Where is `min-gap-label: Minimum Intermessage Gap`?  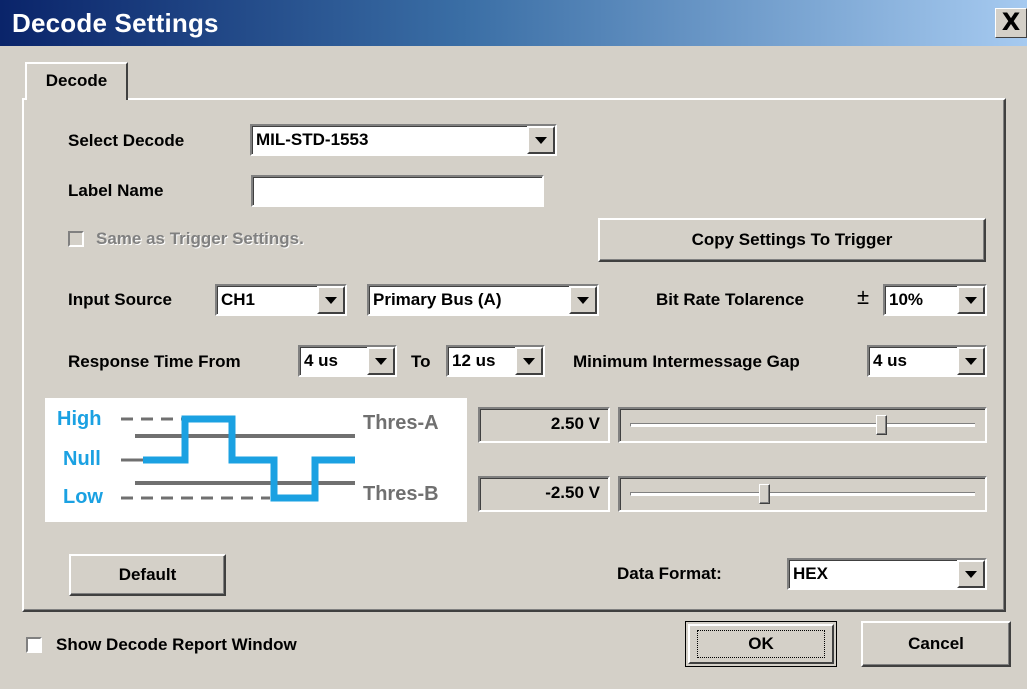
min-gap-label: Minimum Intermessage Gap is located at coordinates (686, 361).